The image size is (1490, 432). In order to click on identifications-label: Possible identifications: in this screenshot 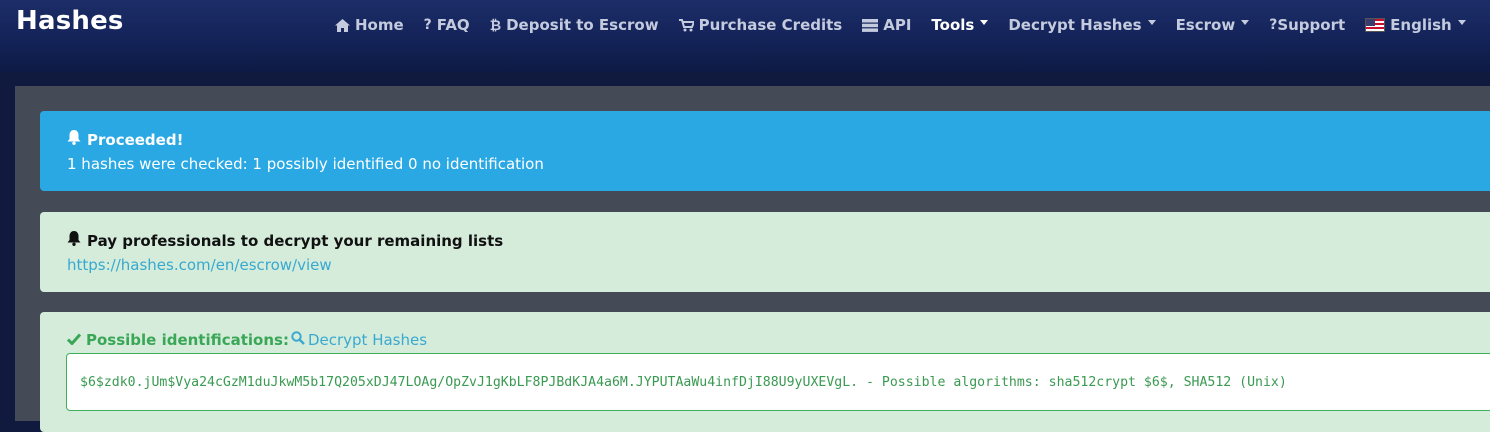, I will do `click(187, 340)`.